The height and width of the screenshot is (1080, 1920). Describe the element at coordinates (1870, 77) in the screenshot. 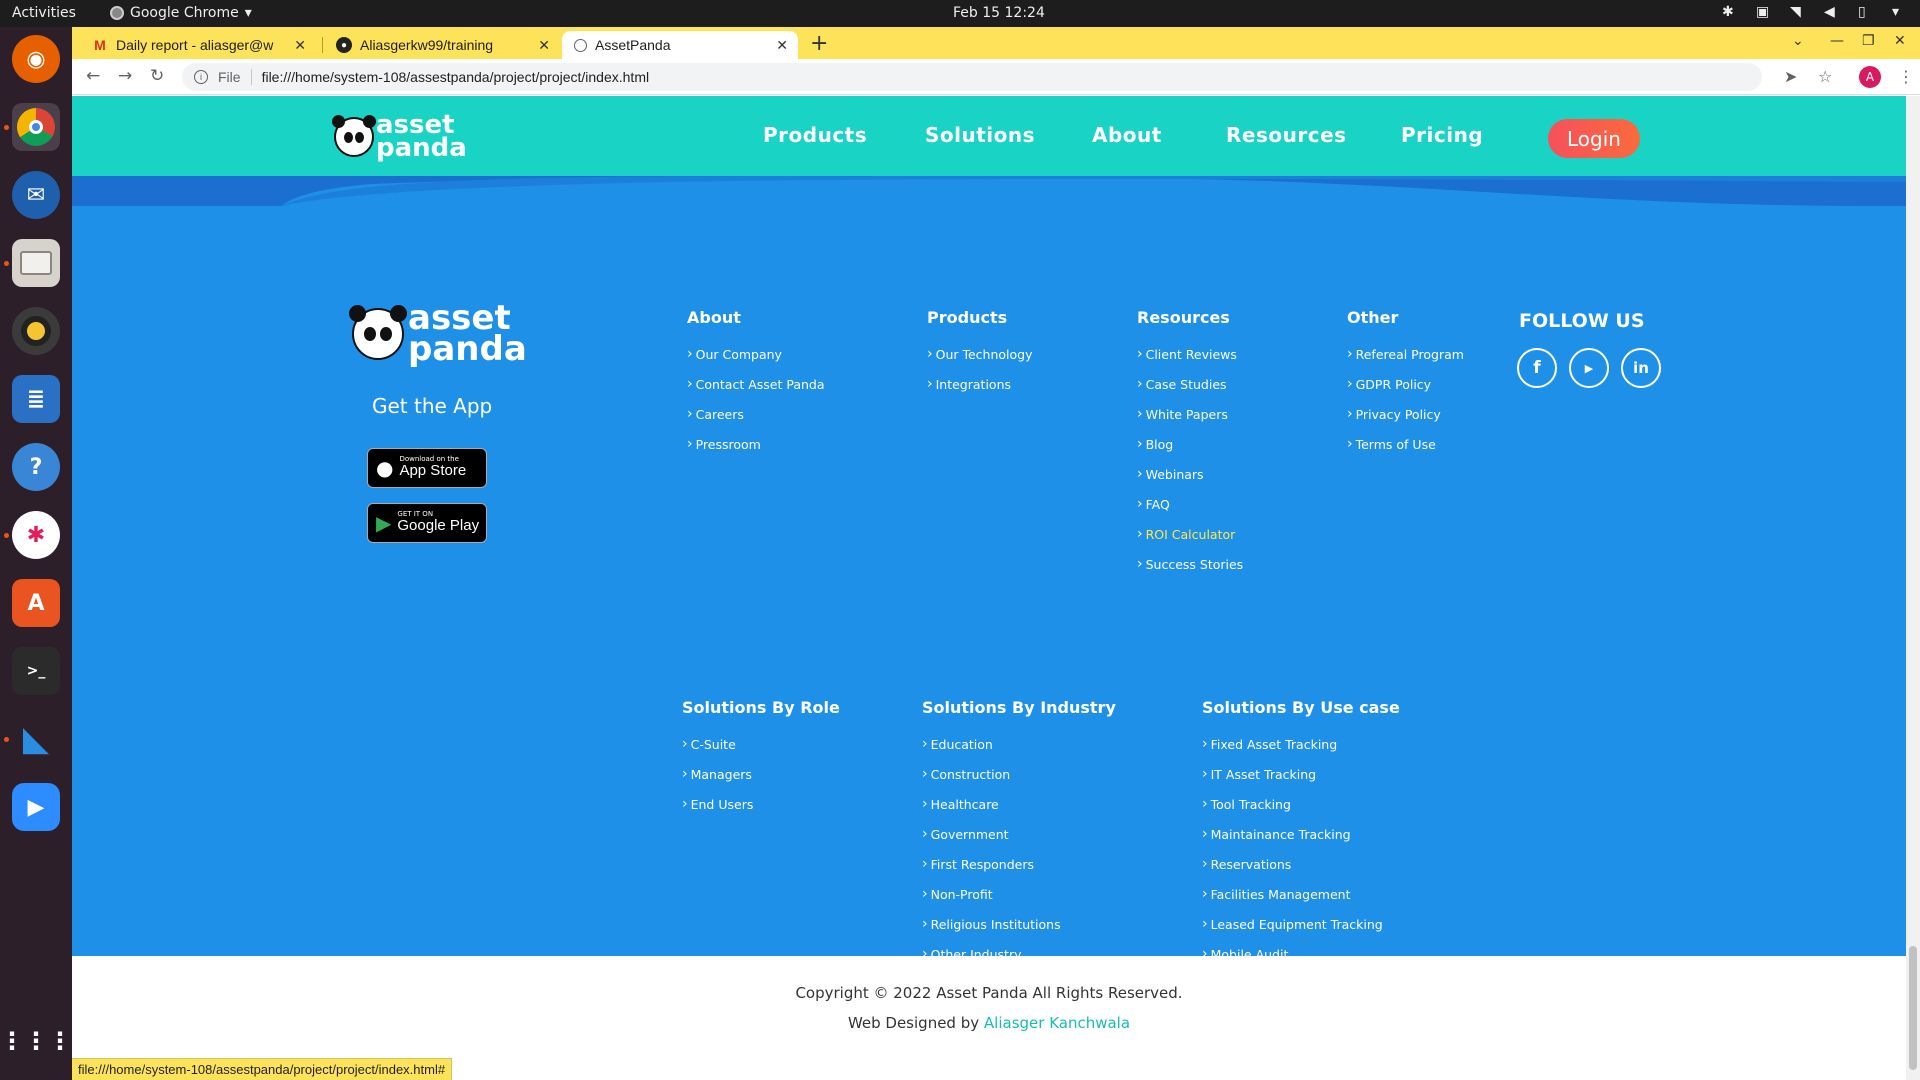

I see `profile-avatar: A` at that location.